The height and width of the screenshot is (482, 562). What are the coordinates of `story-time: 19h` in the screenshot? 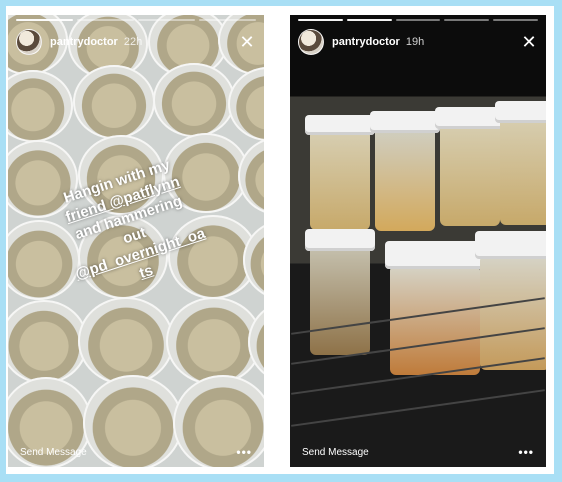 It's located at (415, 42).